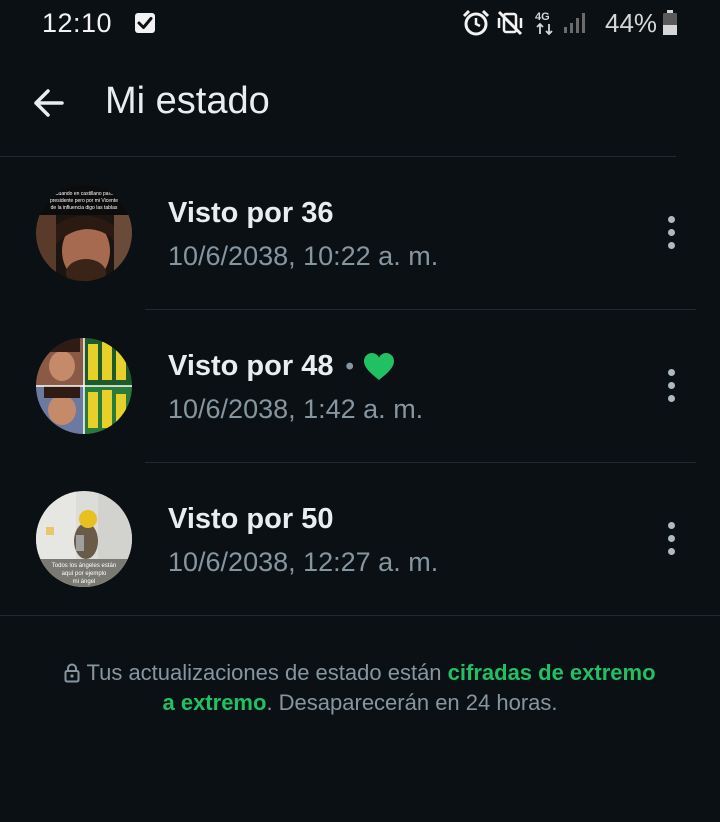  What do you see at coordinates (72, 673) in the screenshot?
I see `lock-icon` at bounding box center [72, 673].